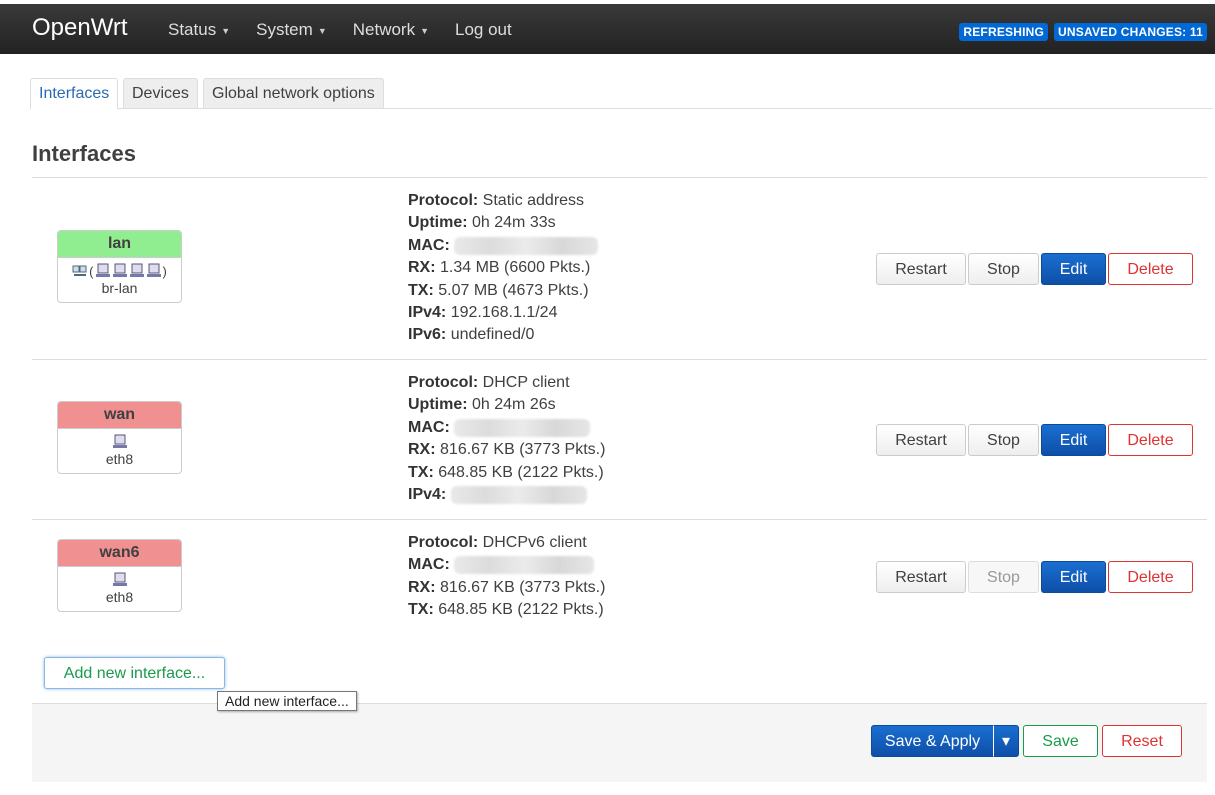  I want to click on menu-logout: Log out, so click(483, 30).